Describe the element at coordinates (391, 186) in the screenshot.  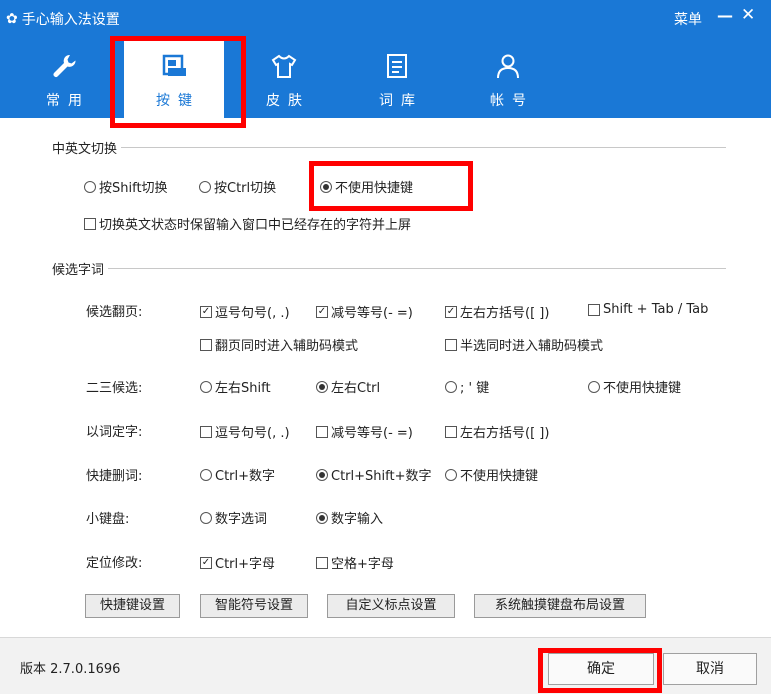
I see `highlight-box-option` at that location.